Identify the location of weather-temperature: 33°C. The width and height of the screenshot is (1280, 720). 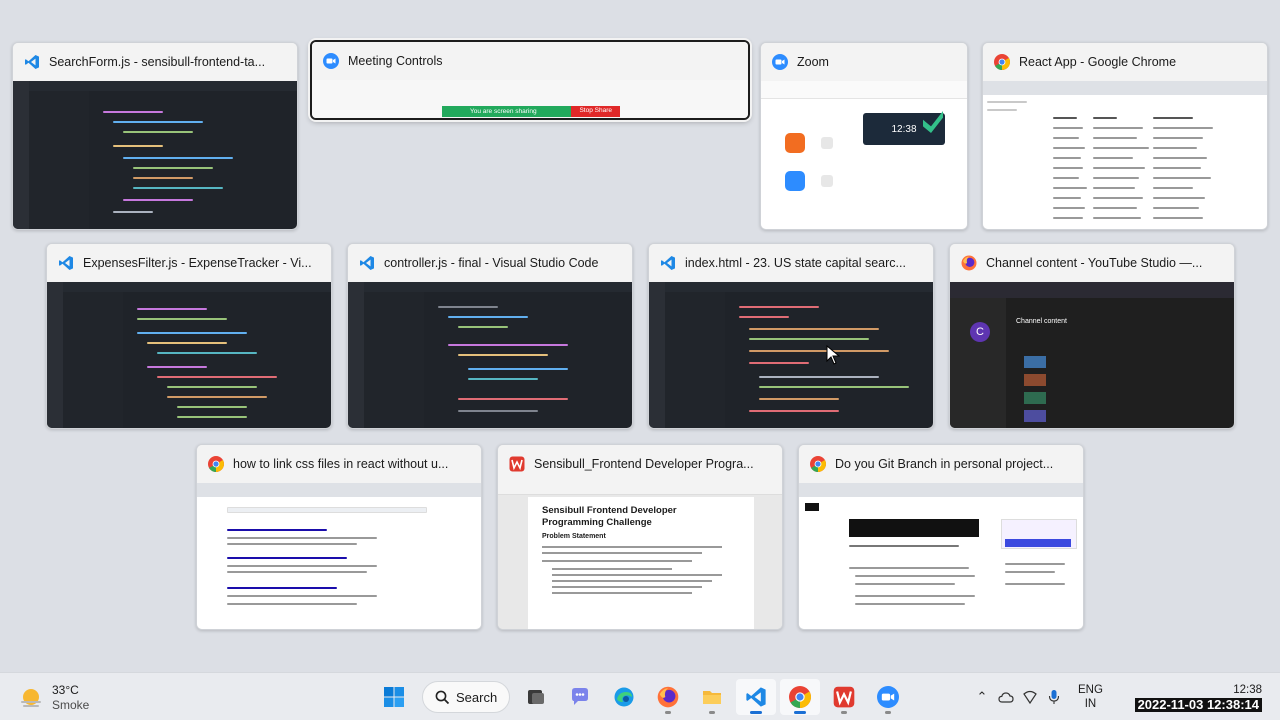
(65, 690).